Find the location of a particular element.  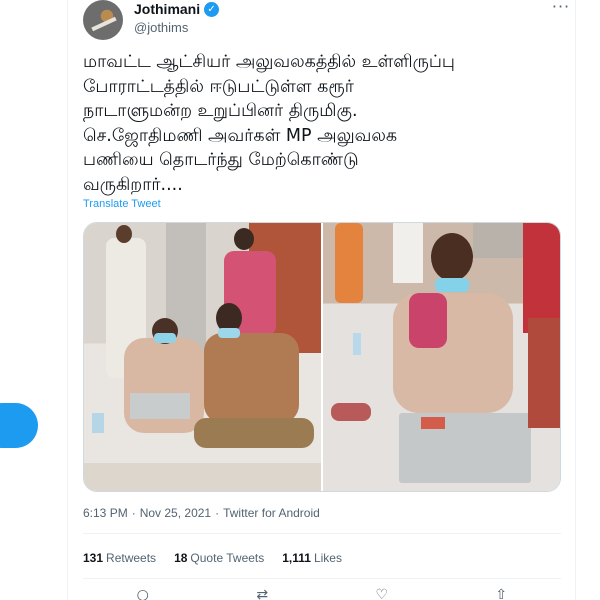

author-name-row: Jothimani ✓ is located at coordinates (177, 9).